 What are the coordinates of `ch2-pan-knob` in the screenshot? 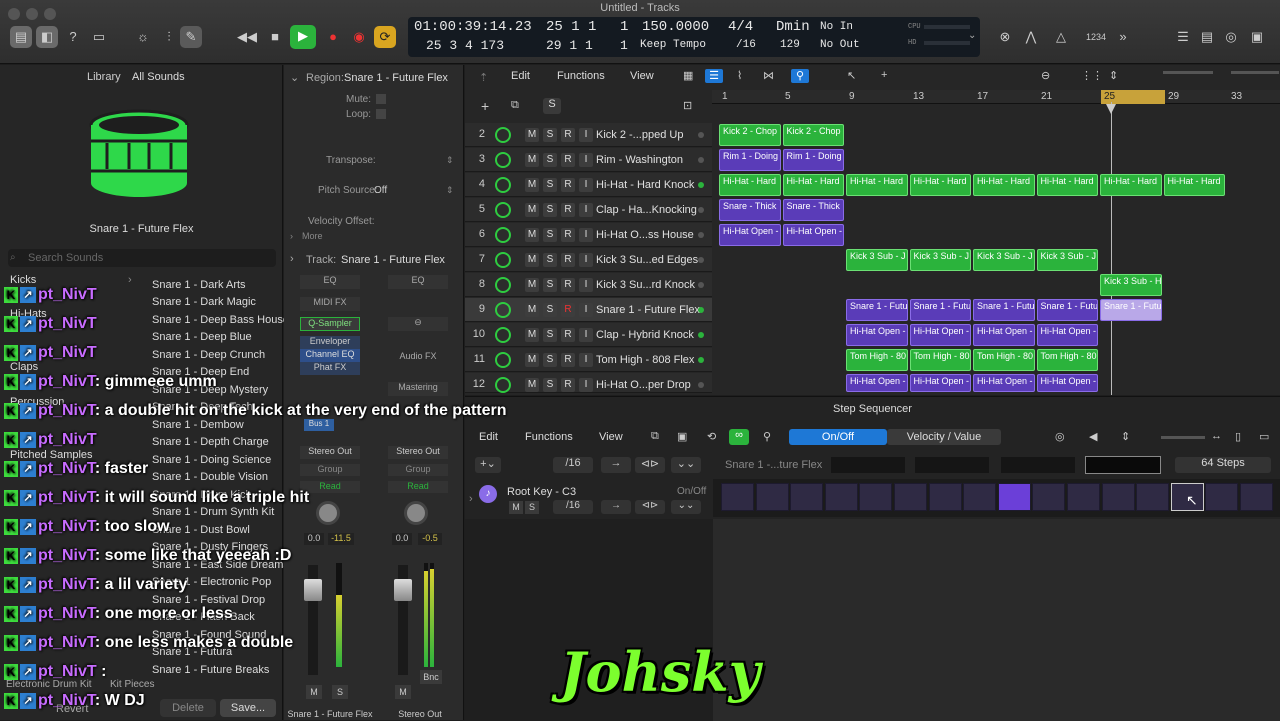 It's located at (416, 513).